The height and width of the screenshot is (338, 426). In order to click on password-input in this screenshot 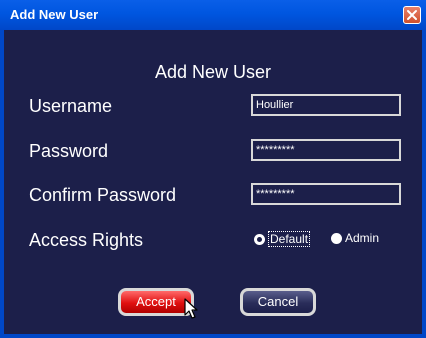, I will do `click(326, 150)`.